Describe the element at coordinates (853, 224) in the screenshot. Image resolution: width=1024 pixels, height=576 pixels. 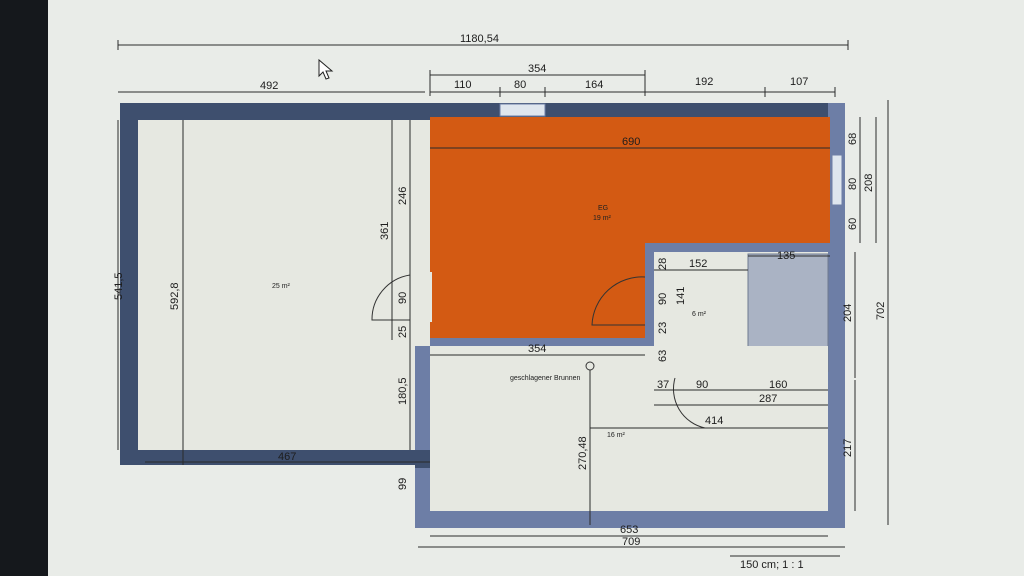
I see `dim-right-60: 60` at that location.